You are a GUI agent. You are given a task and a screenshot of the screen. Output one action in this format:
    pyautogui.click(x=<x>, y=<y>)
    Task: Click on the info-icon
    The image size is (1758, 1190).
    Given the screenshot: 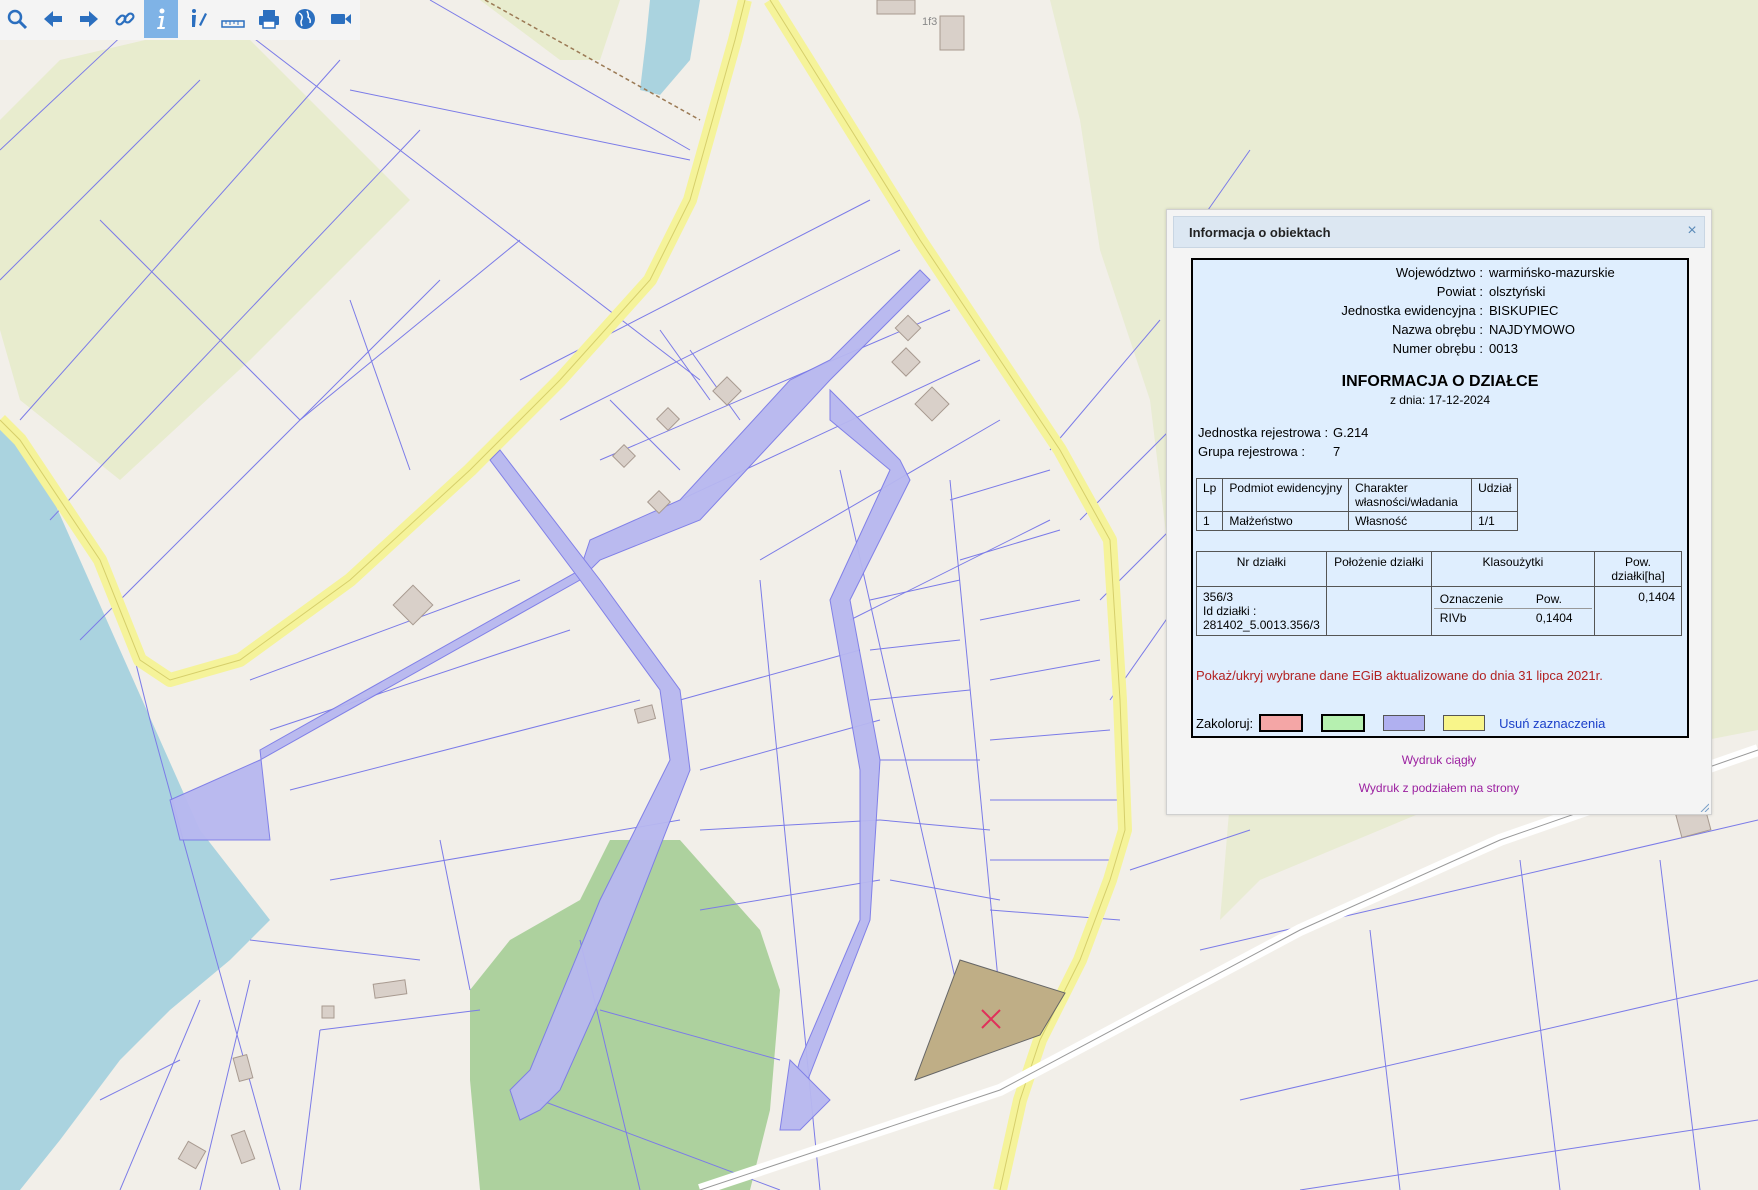 What is the action you would take?
    pyautogui.click(x=161, y=18)
    